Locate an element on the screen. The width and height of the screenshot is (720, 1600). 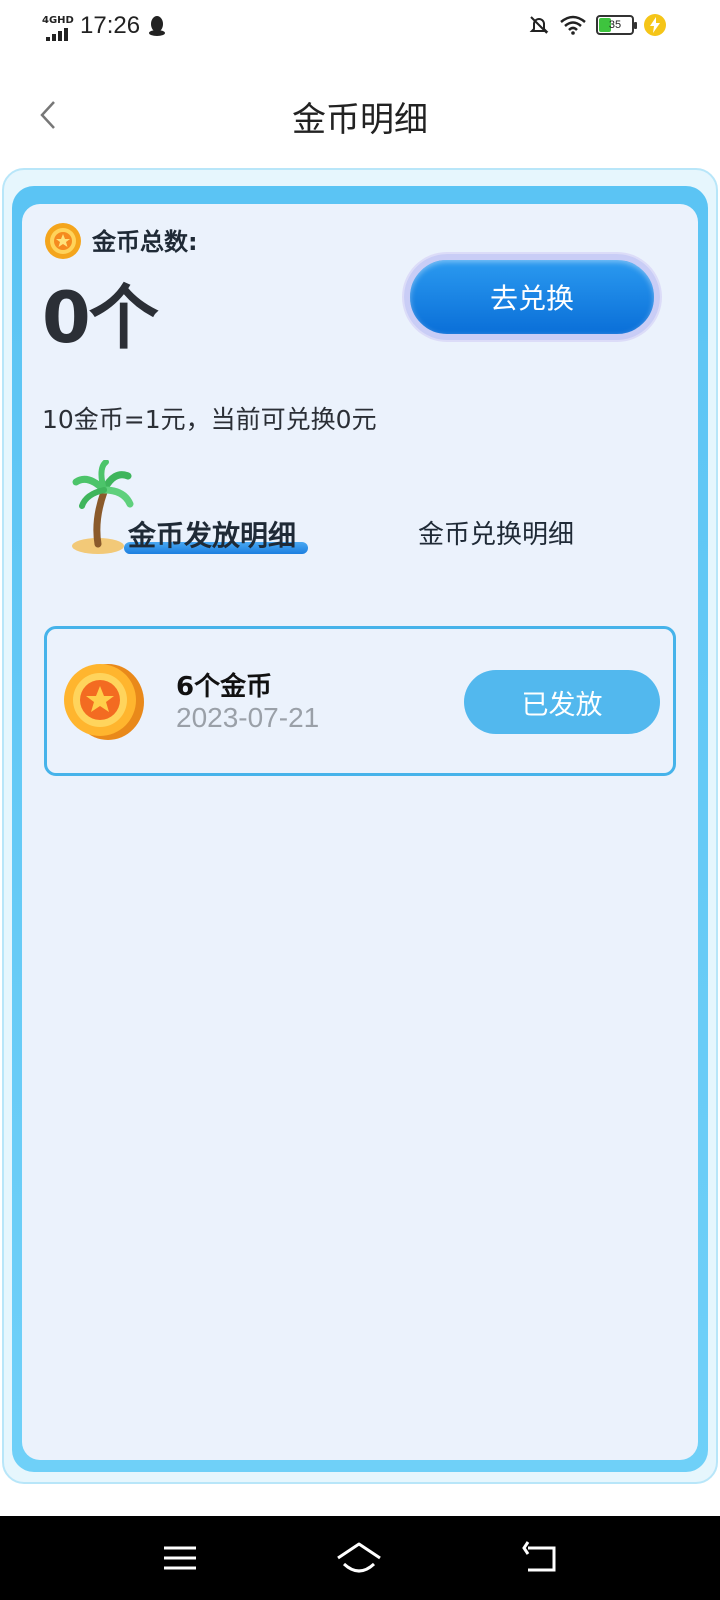
battery-level: 35 is located at coordinates (615, 25).